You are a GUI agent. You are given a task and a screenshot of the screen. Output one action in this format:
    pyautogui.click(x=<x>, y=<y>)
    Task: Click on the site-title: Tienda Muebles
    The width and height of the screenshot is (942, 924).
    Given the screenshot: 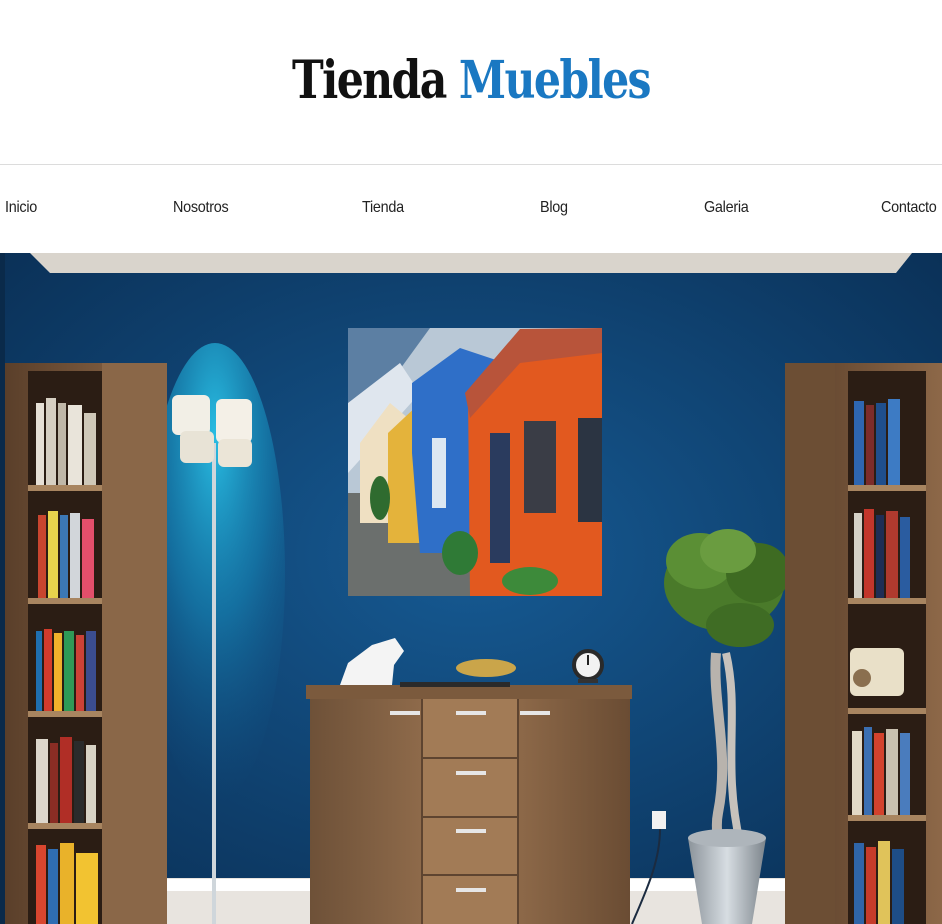 What is the action you would take?
    pyautogui.click(x=471, y=81)
    